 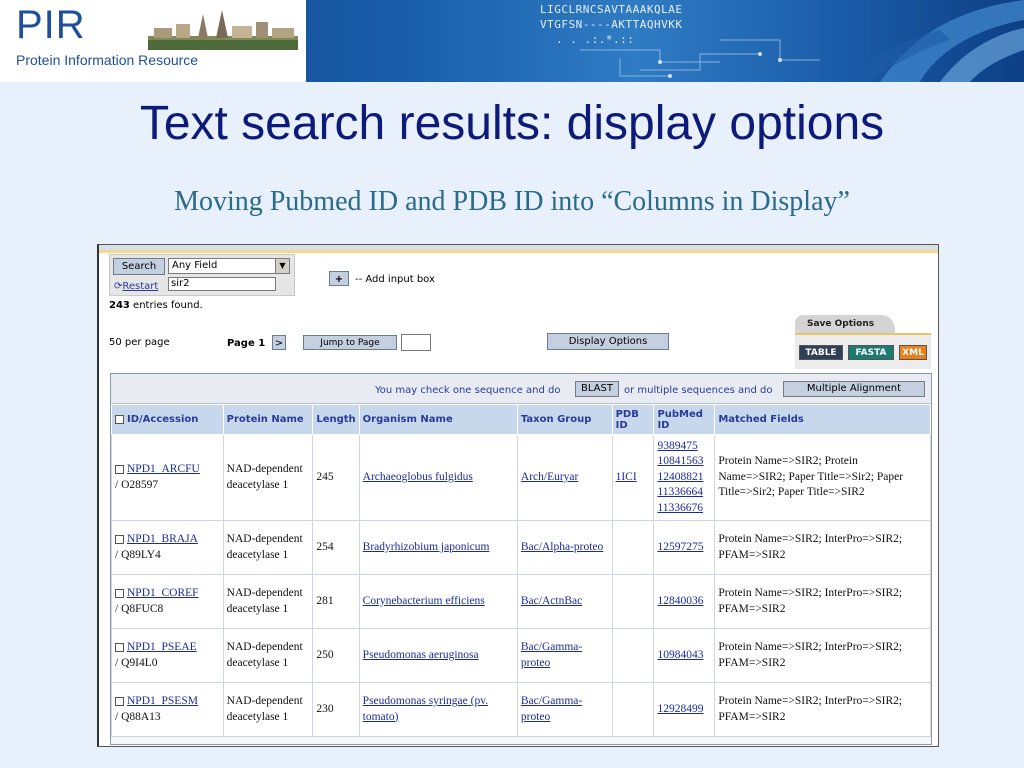 What do you see at coordinates (167, 547) in the screenshot?
I see `cell-id: NPD1_BRAJA / Q89LY4` at bounding box center [167, 547].